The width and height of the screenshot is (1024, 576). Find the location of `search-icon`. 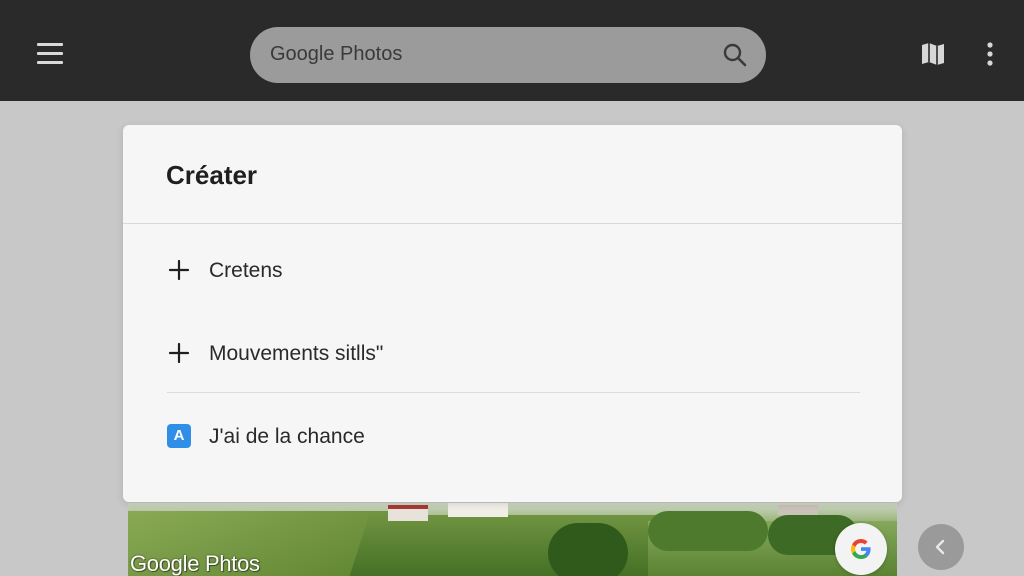

search-icon is located at coordinates (735, 55).